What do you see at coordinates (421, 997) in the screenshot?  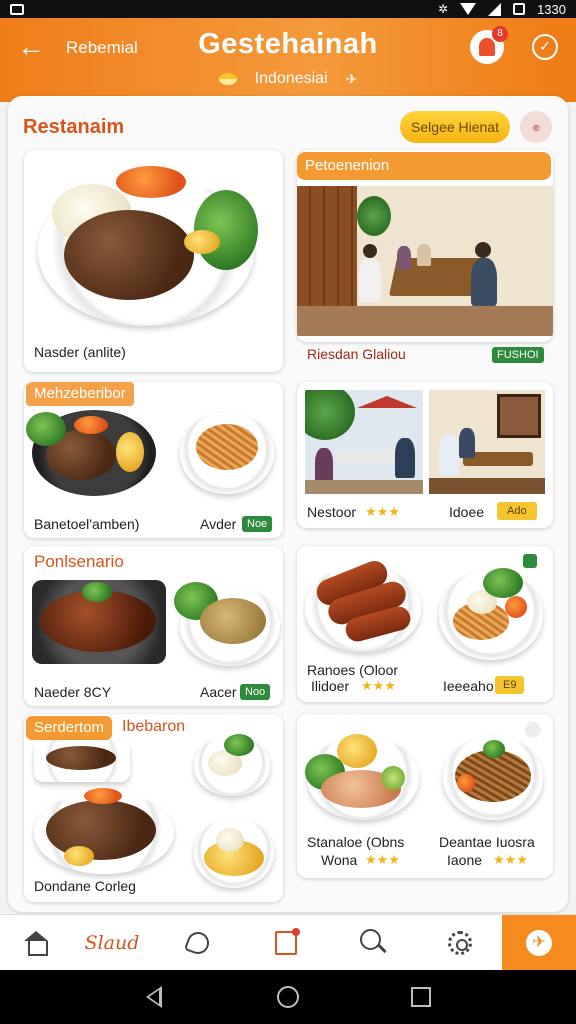 I see `system-recents-icon` at bounding box center [421, 997].